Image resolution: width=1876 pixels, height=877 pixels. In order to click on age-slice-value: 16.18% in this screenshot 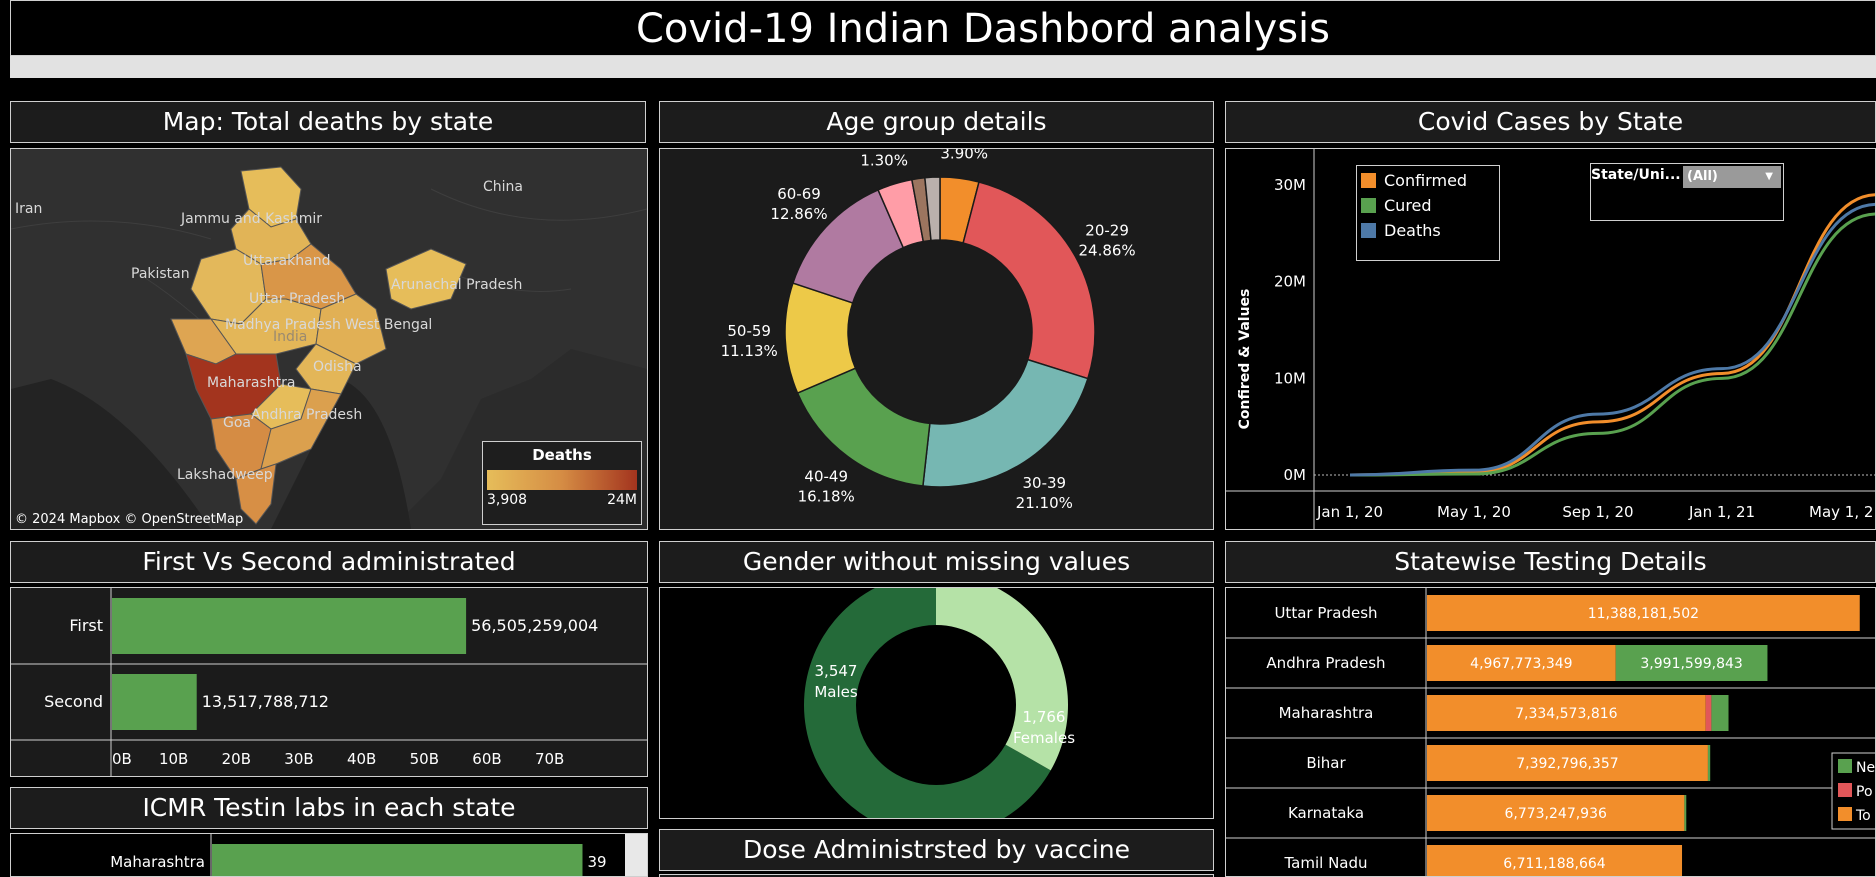, I will do `click(826, 496)`.